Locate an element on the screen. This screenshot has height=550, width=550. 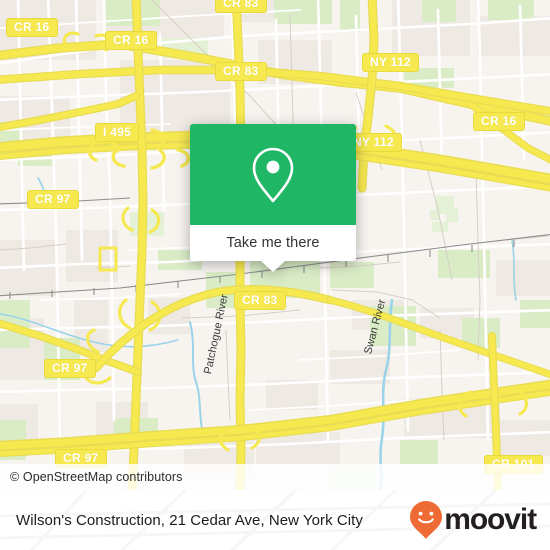
popup-action-label: Take me there is located at coordinates (273, 243).